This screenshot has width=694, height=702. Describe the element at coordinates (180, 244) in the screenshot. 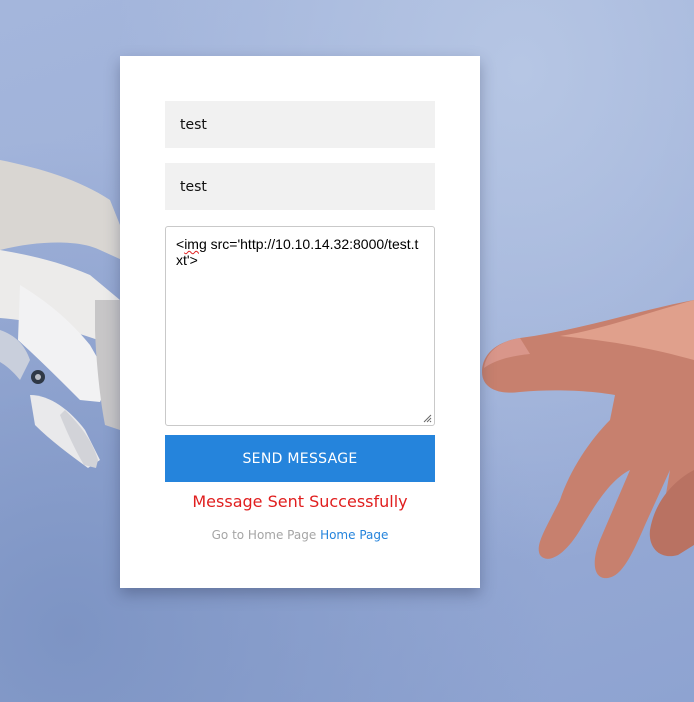

I see `message-text-prefix: <` at that location.